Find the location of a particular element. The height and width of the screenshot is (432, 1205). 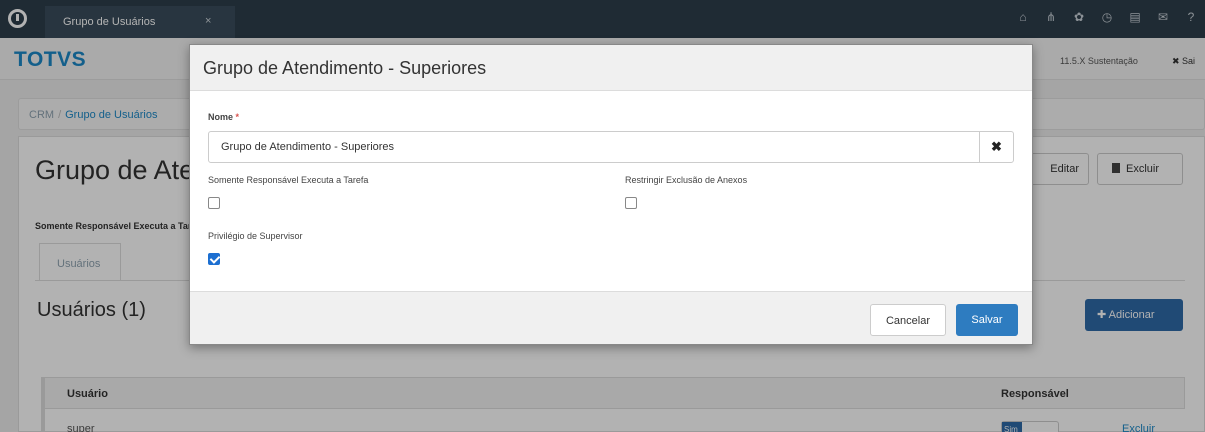

name-field-label: Nome * is located at coordinates (223, 117).